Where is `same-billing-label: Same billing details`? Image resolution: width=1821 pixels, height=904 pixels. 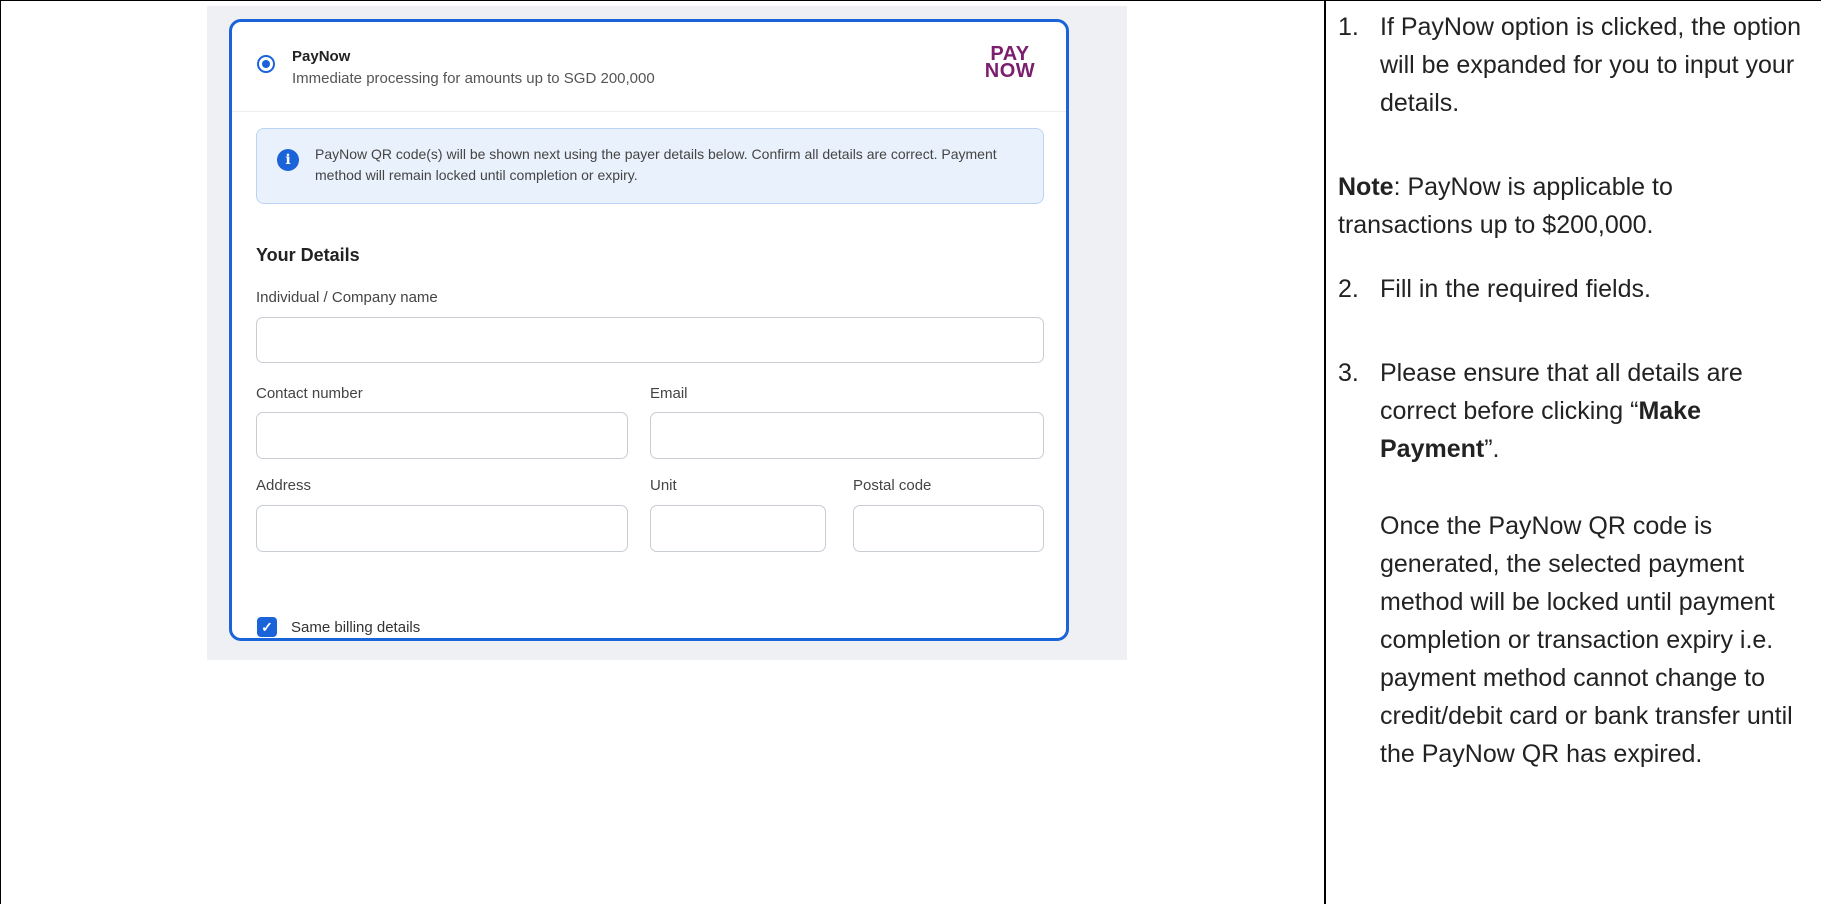
same-billing-label: Same billing details is located at coordinates (355, 627).